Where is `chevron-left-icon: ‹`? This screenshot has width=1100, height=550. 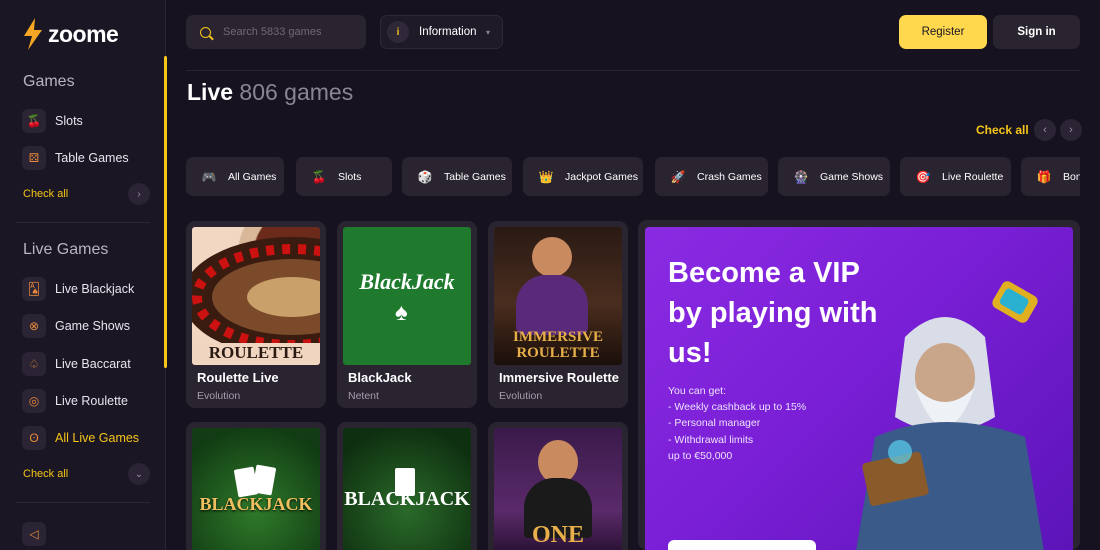 chevron-left-icon: ‹ is located at coordinates (1045, 130).